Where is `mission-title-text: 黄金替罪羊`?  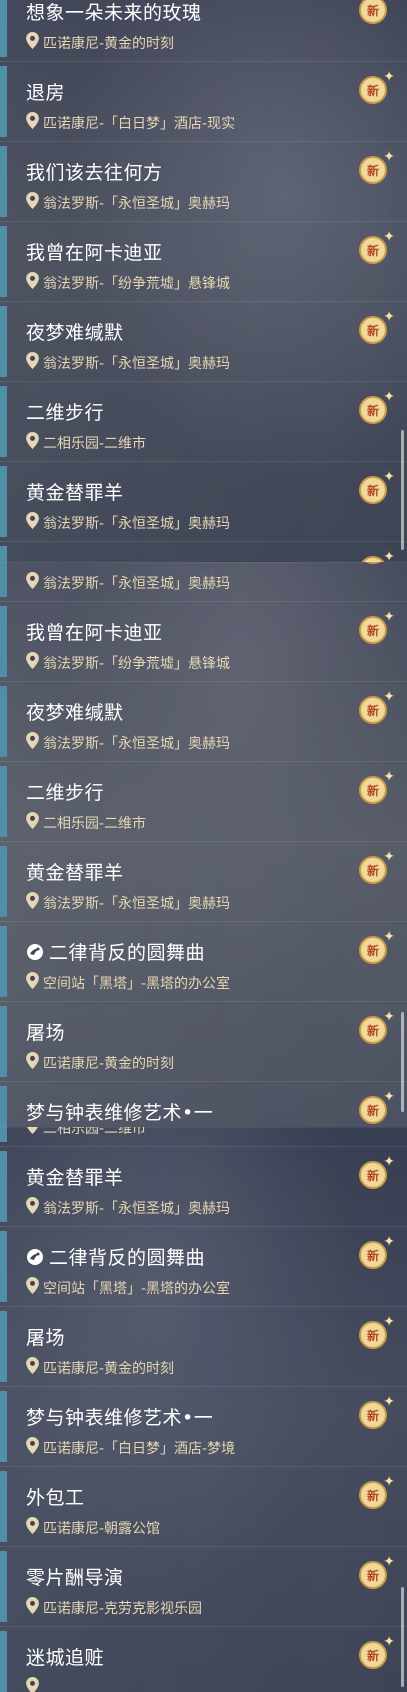
mission-title-text: 黄金替罪羊 is located at coordinates (75, 493).